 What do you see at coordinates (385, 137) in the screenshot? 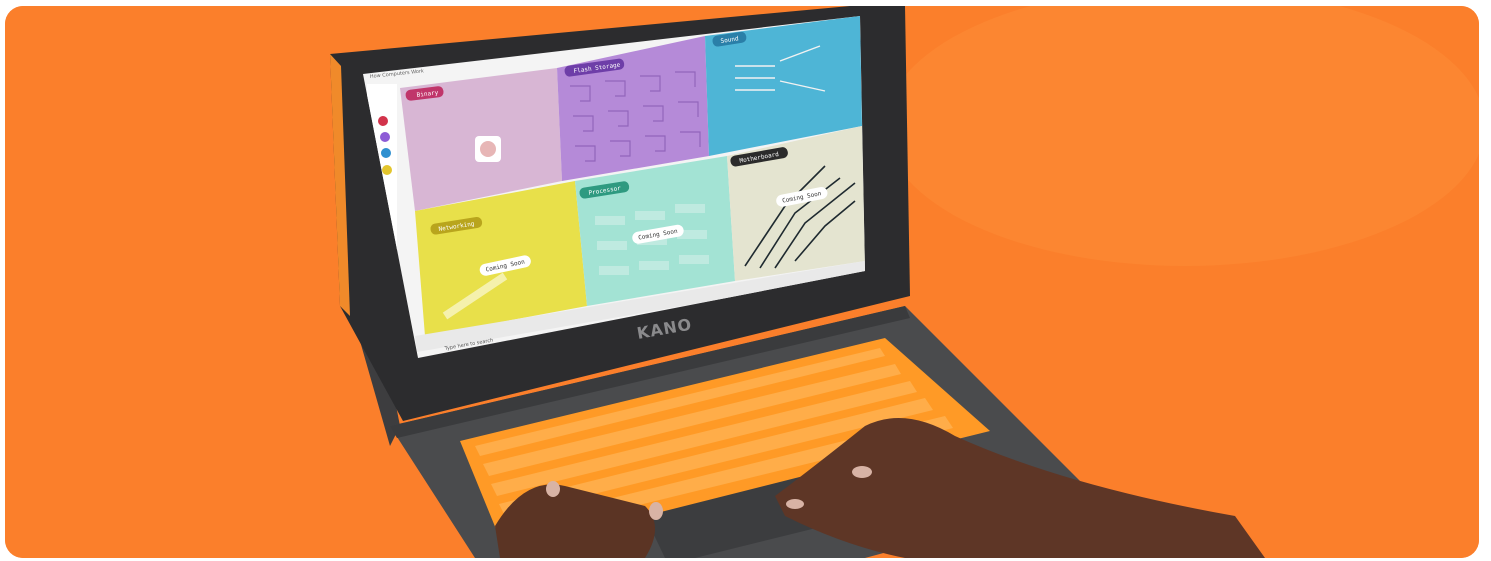
I see `menu-icon-purple` at bounding box center [385, 137].